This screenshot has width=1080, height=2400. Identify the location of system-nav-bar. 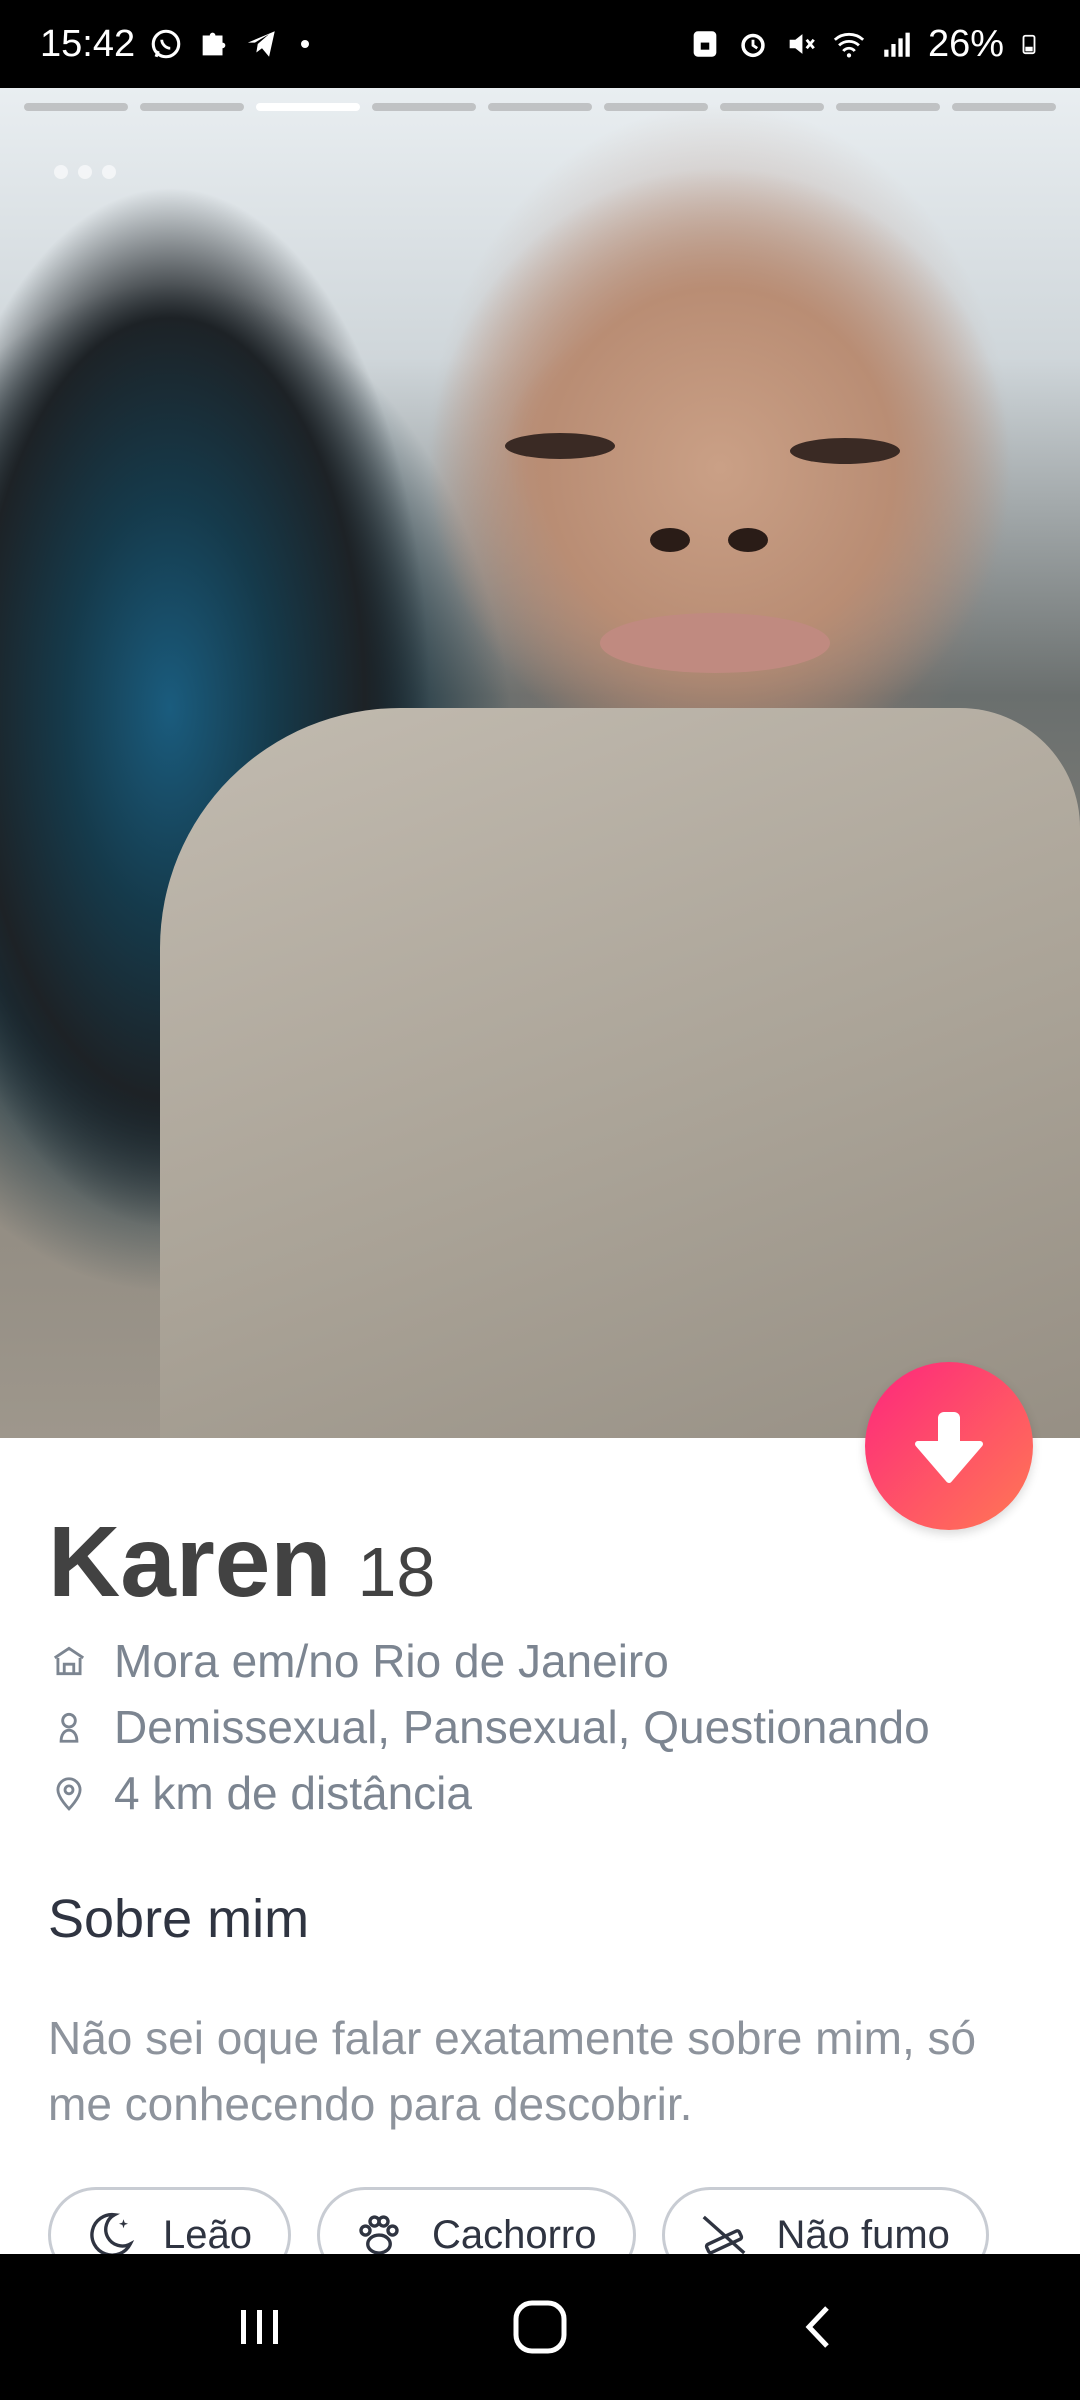
(540, 2327).